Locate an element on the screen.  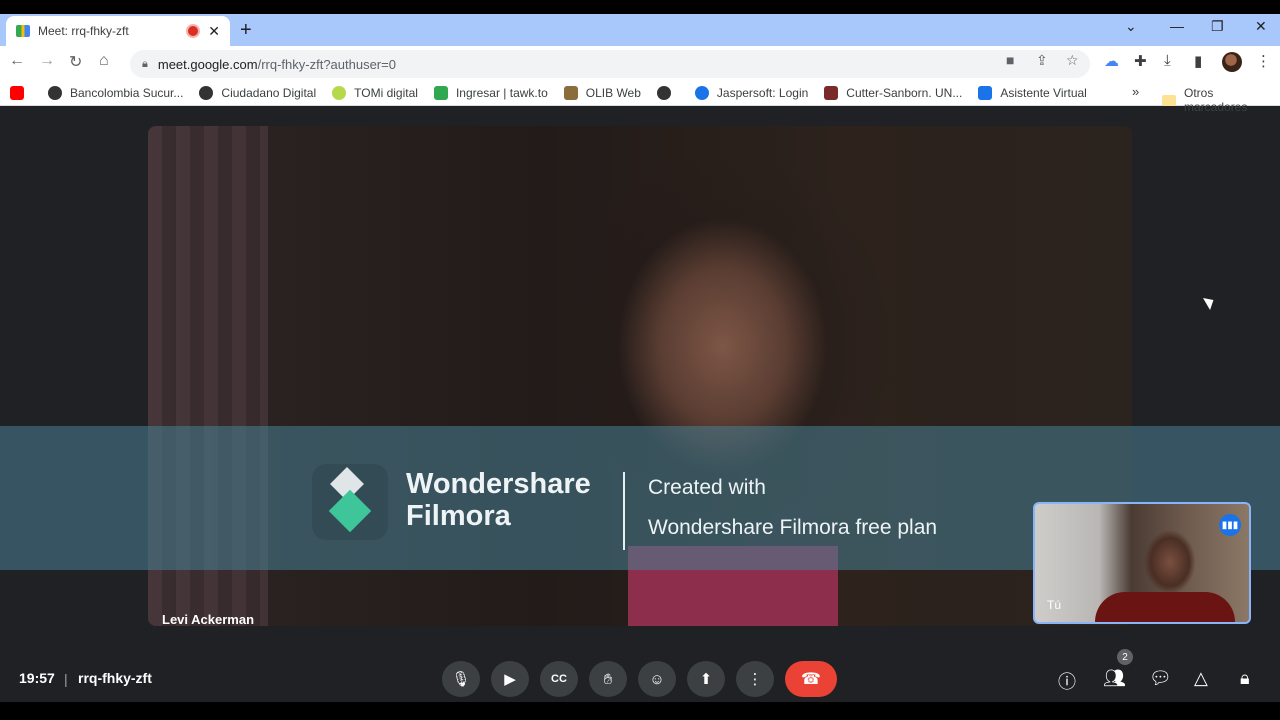
profile-avatar is located at coordinates (1232, 62).